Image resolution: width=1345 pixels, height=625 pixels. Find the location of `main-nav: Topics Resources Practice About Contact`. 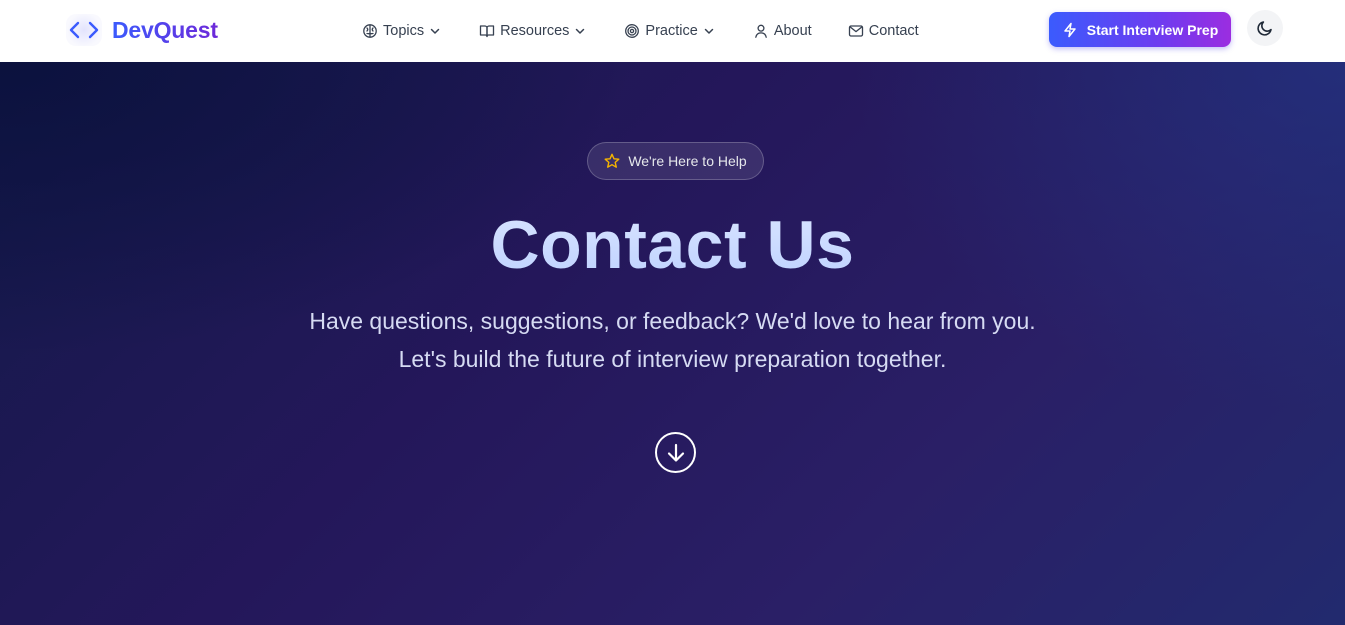

main-nav: Topics Resources Practice About Contact is located at coordinates (640, 31).